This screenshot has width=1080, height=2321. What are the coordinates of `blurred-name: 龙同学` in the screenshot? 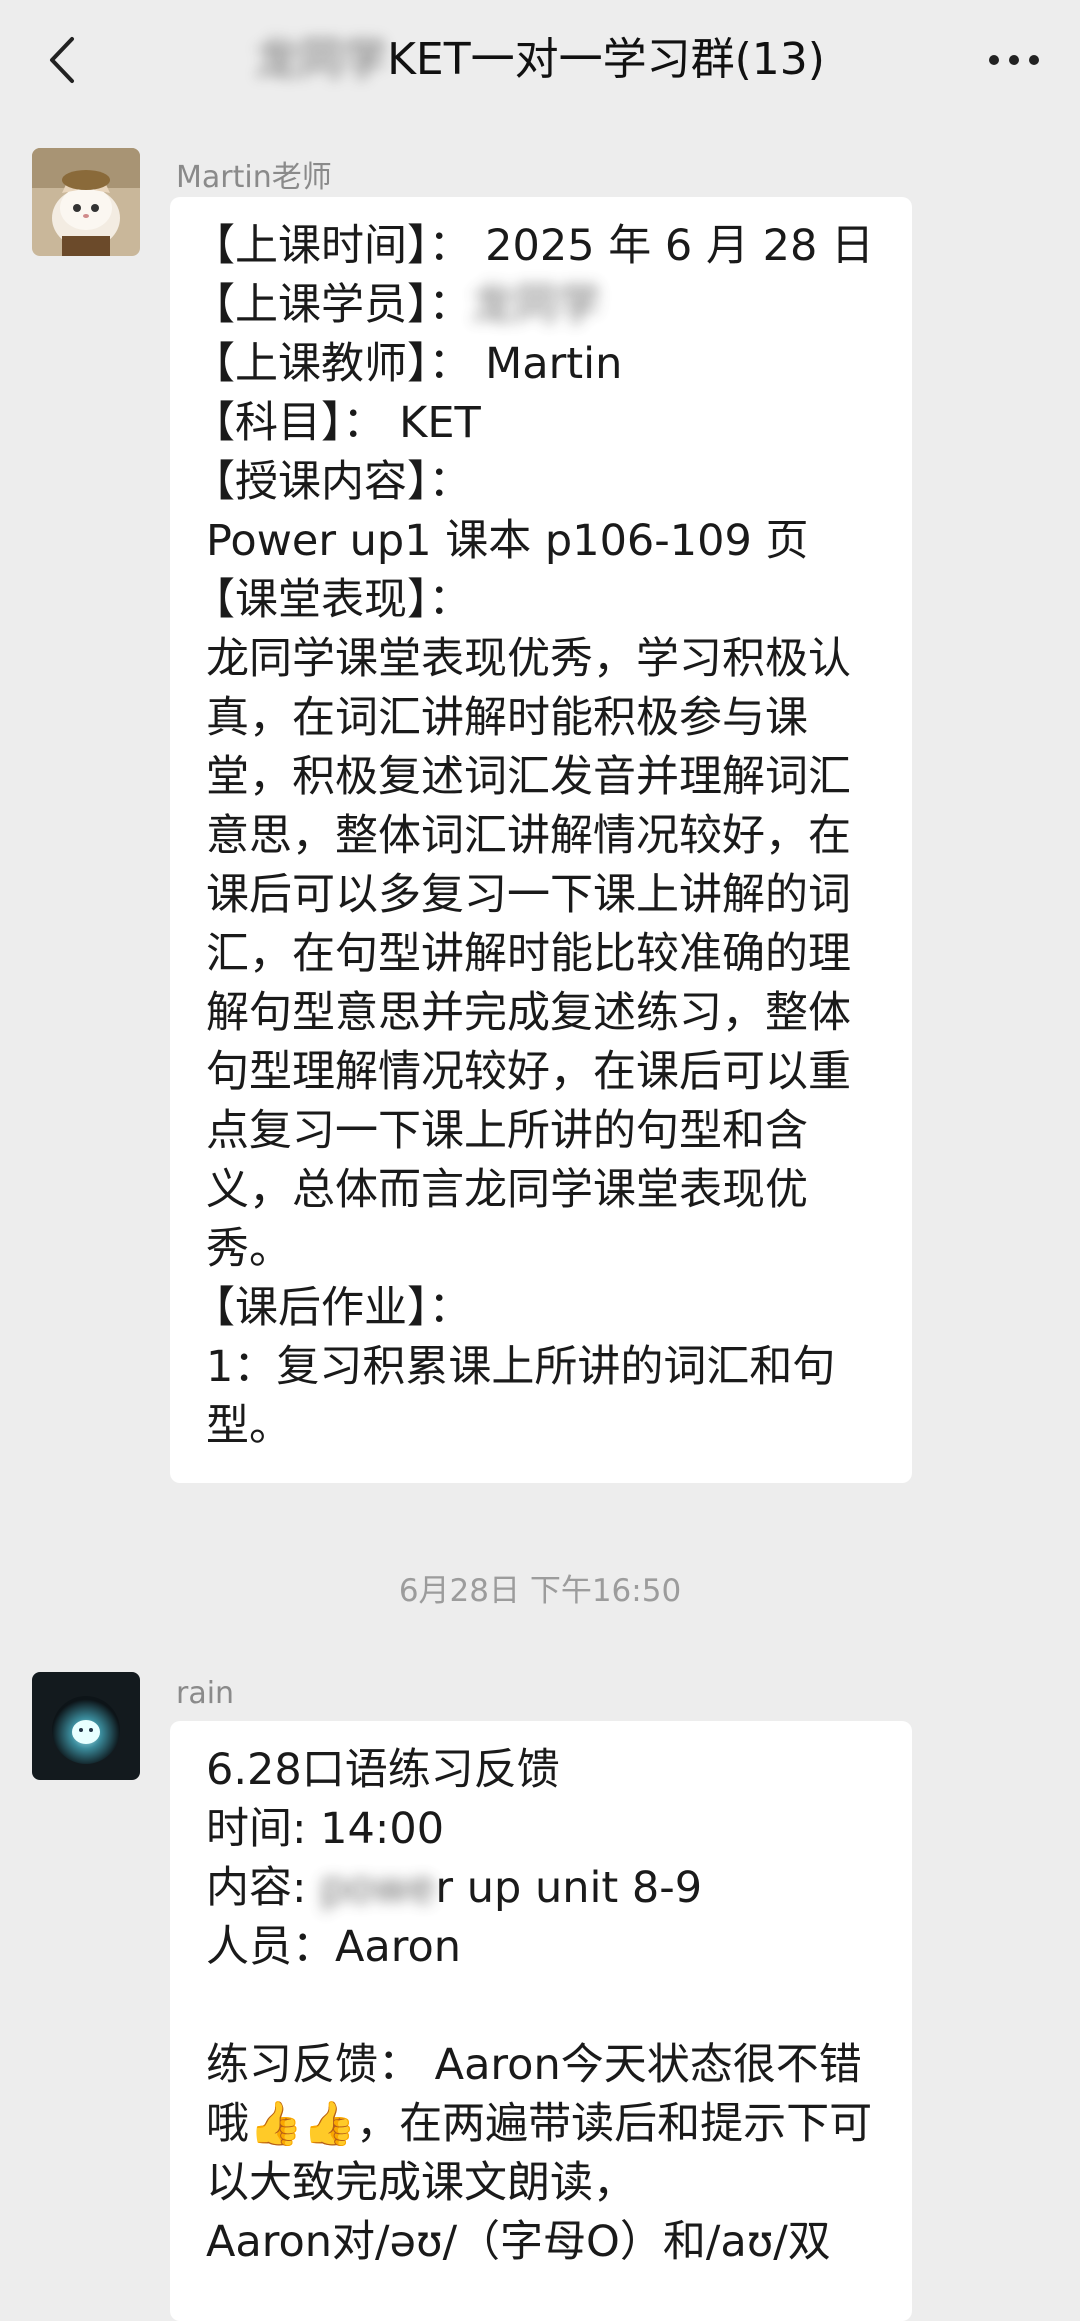 It's located at (321, 59).